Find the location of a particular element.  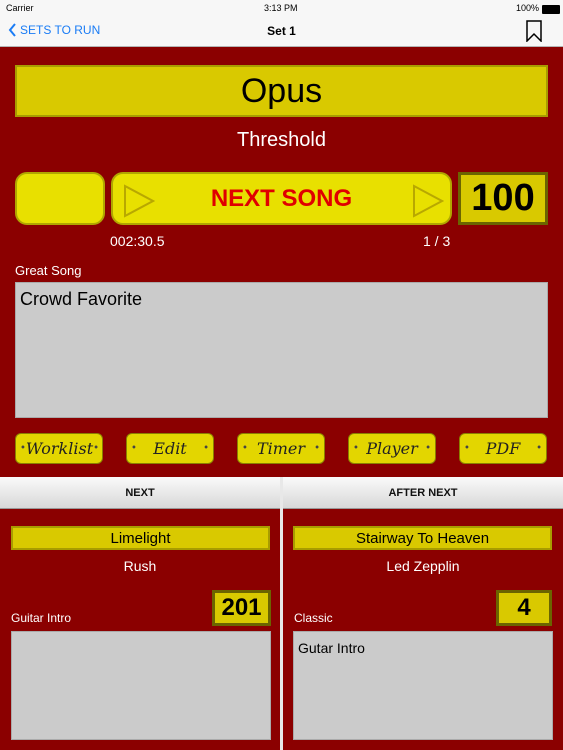

song-timer: 002:30.5 is located at coordinates (137, 241).